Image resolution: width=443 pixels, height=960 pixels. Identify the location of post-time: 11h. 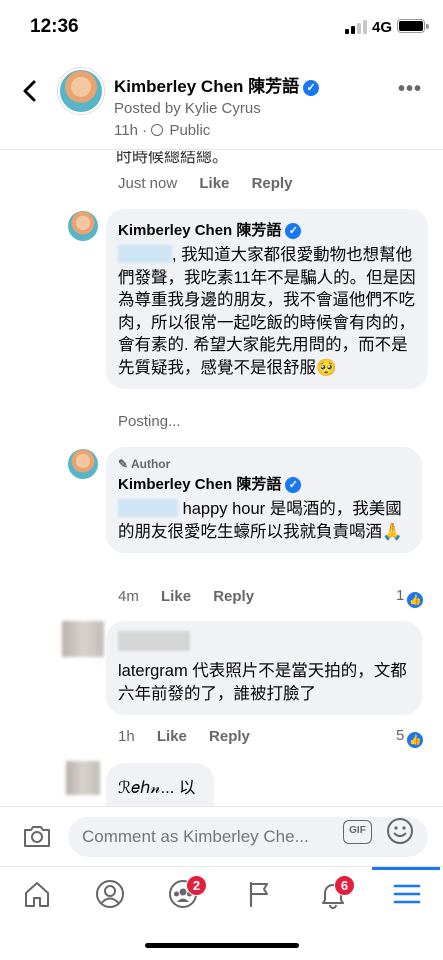
(126, 130).